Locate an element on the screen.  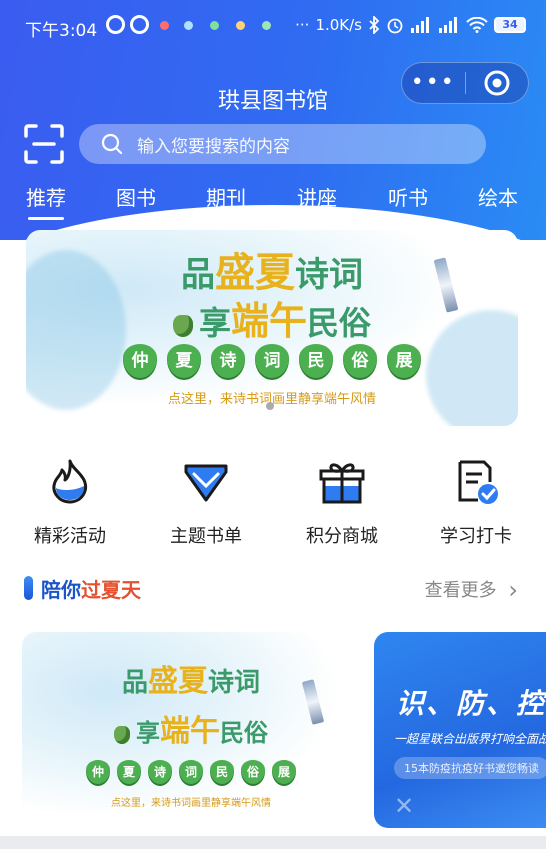
carousel-dot is located at coordinates (270, 406).